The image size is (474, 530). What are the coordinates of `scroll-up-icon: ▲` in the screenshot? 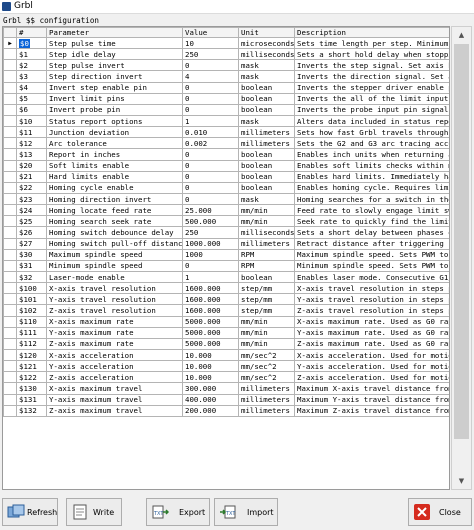 It's located at (461, 35).